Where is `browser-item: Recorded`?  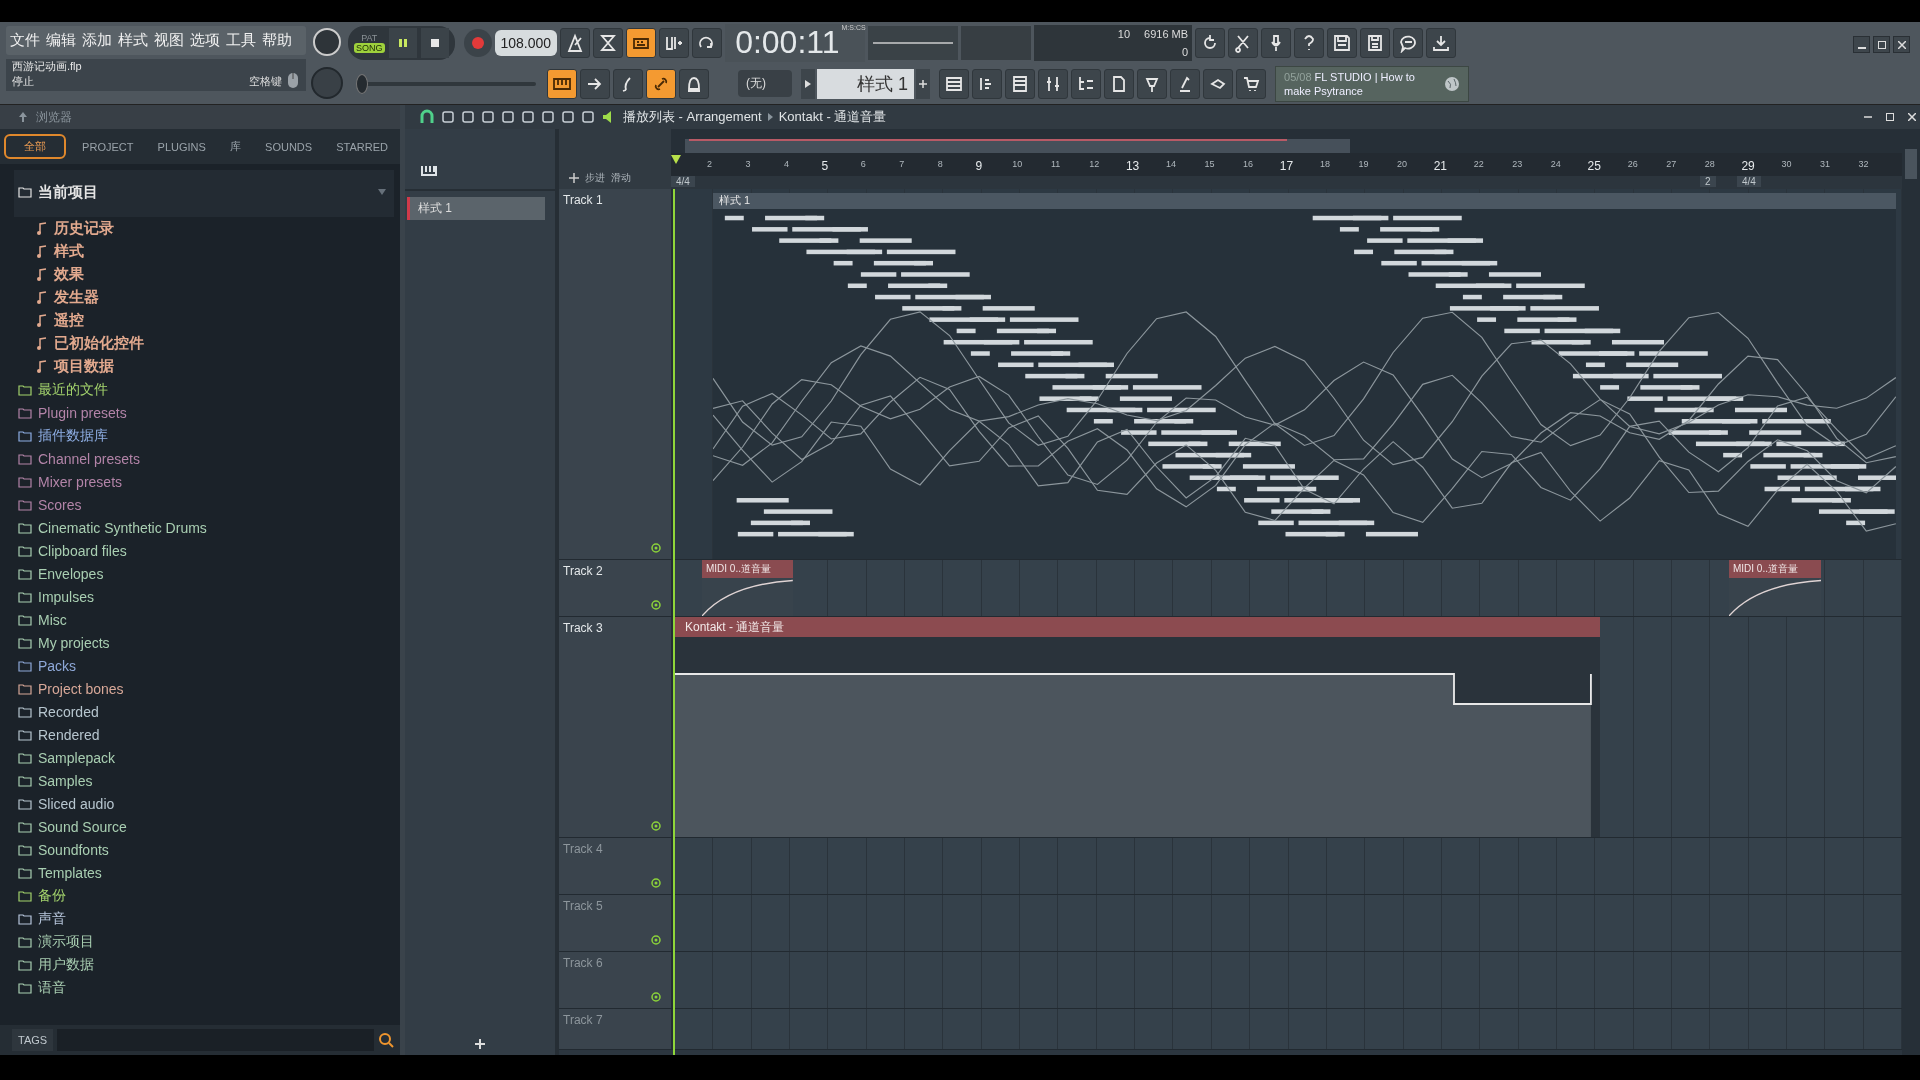
browser-item: Recorded is located at coordinates (204, 711).